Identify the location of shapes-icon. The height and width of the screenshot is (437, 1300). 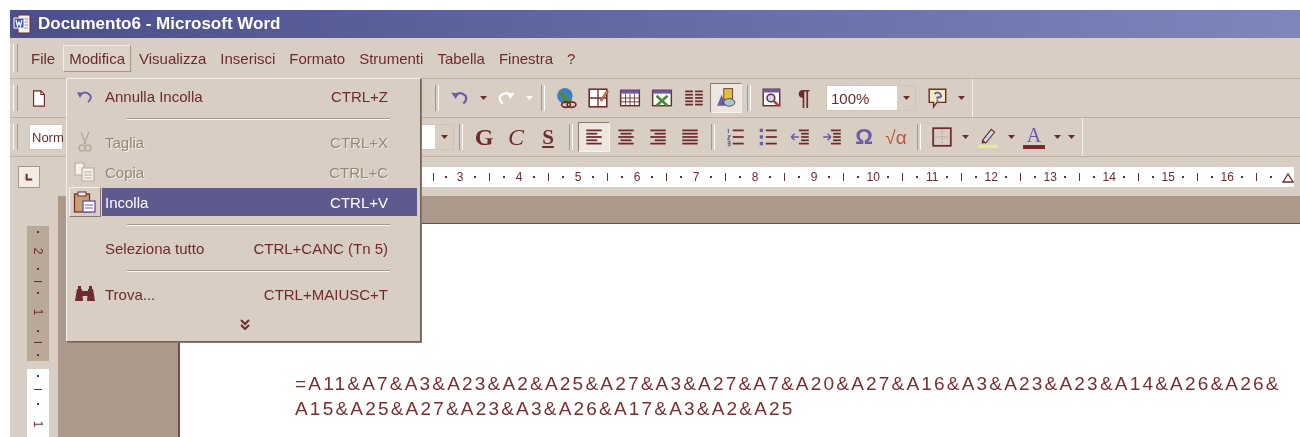
(726, 98).